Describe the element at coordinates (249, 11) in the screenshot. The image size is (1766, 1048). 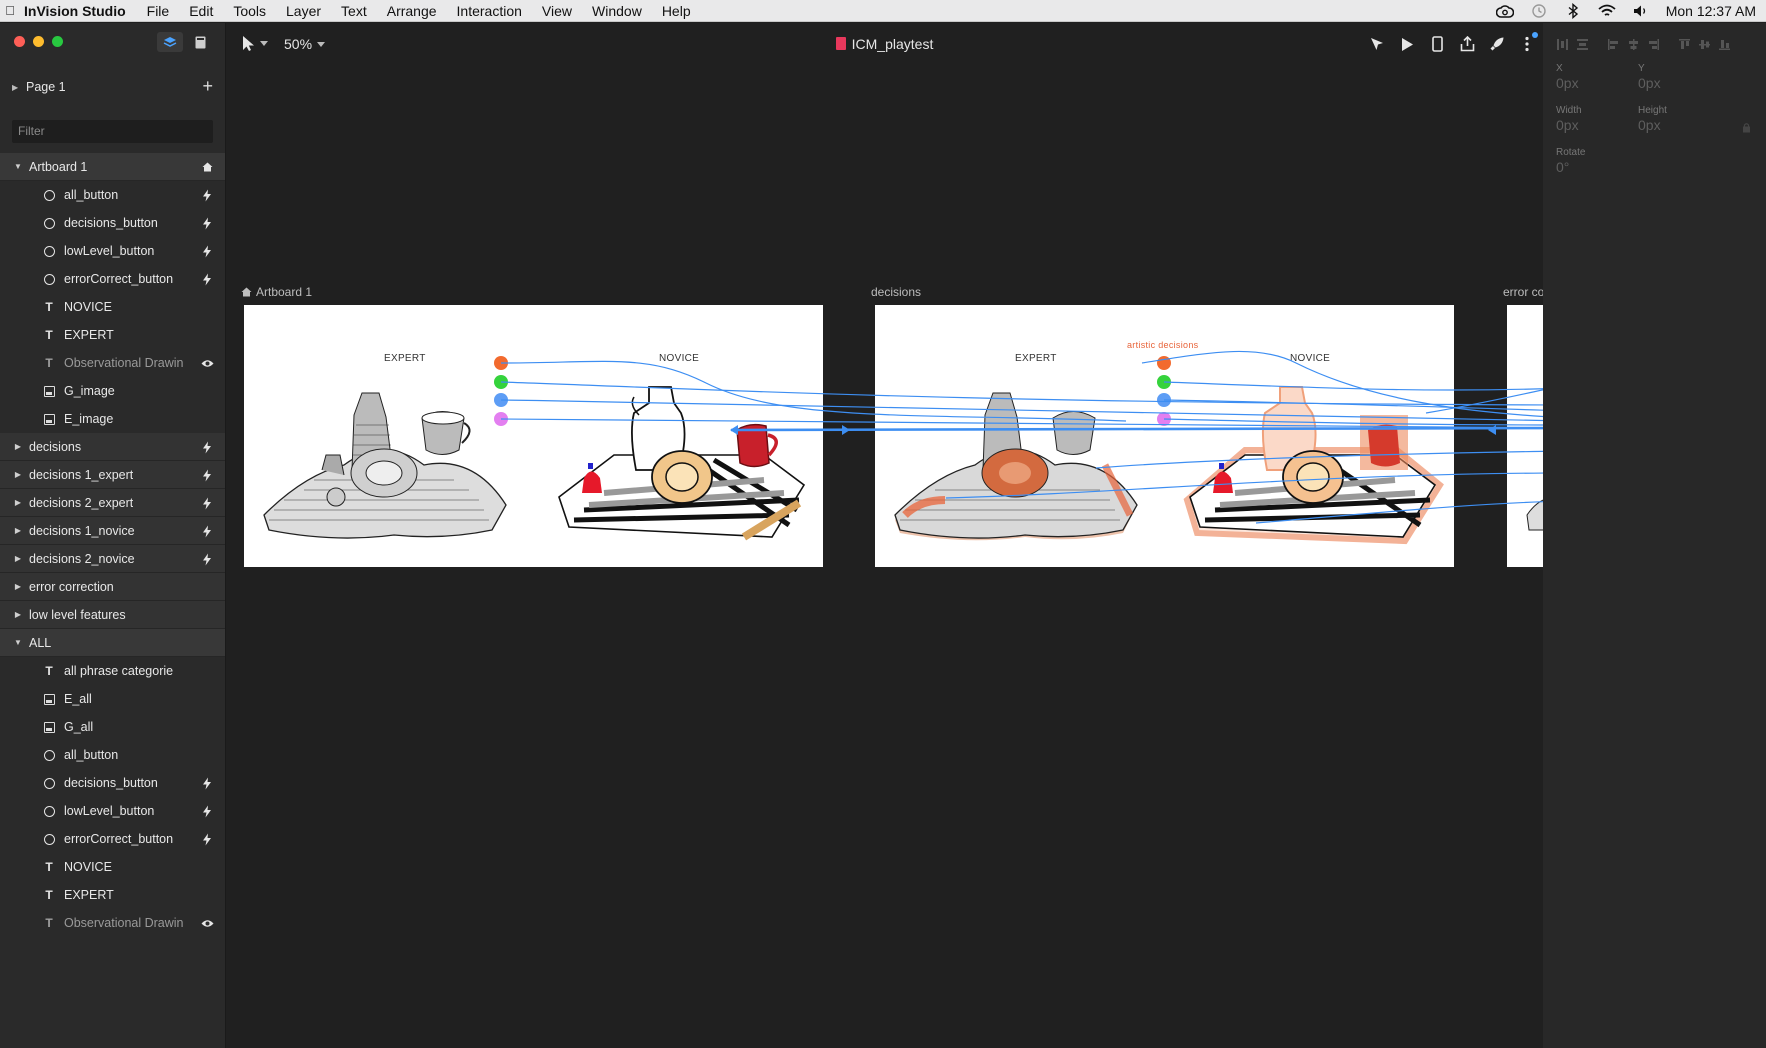
I see `menu-tools: Tools` at that location.